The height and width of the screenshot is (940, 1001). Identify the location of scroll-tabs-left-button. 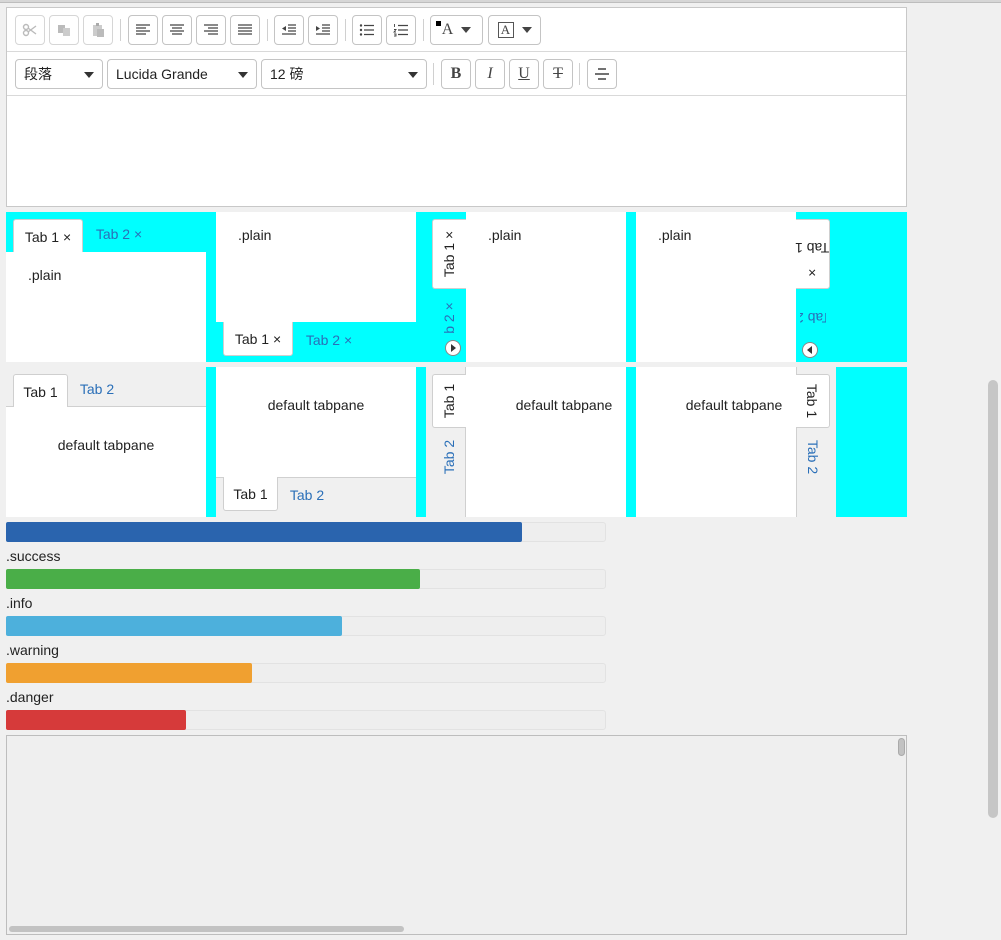
(810, 350).